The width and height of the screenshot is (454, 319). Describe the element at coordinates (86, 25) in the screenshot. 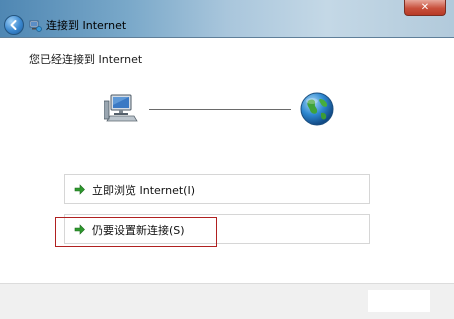

I see `window-title: 连接到 Internet` at that location.